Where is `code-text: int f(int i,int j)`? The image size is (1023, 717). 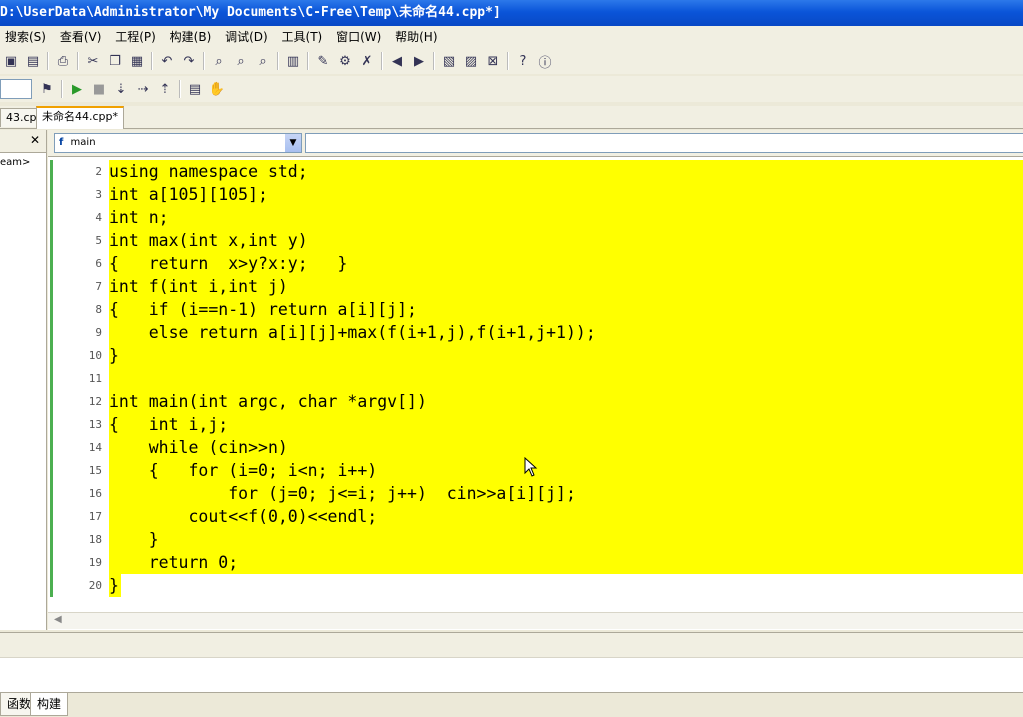 code-text: int f(int i,int j) is located at coordinates (566, 286).